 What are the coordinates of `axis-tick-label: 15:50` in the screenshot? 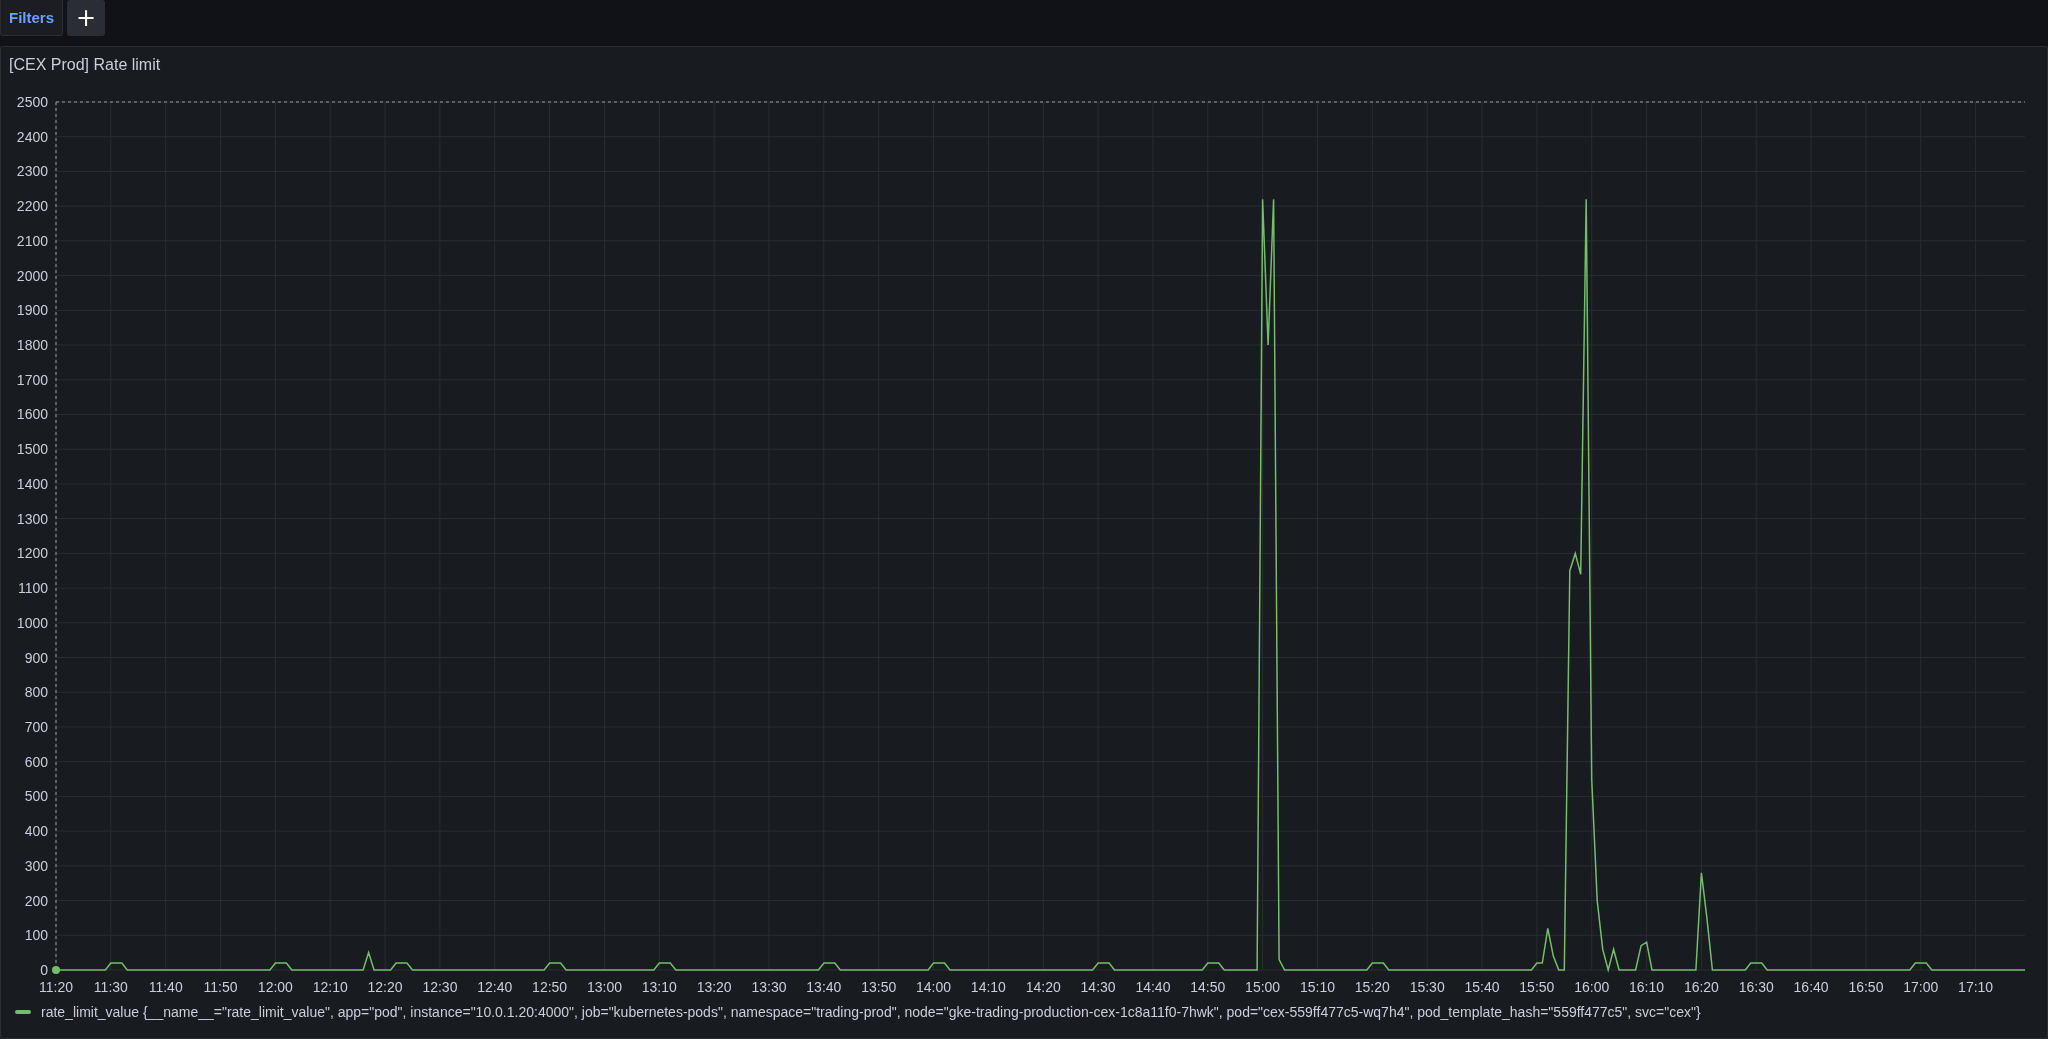 It's located at (1537, 987).